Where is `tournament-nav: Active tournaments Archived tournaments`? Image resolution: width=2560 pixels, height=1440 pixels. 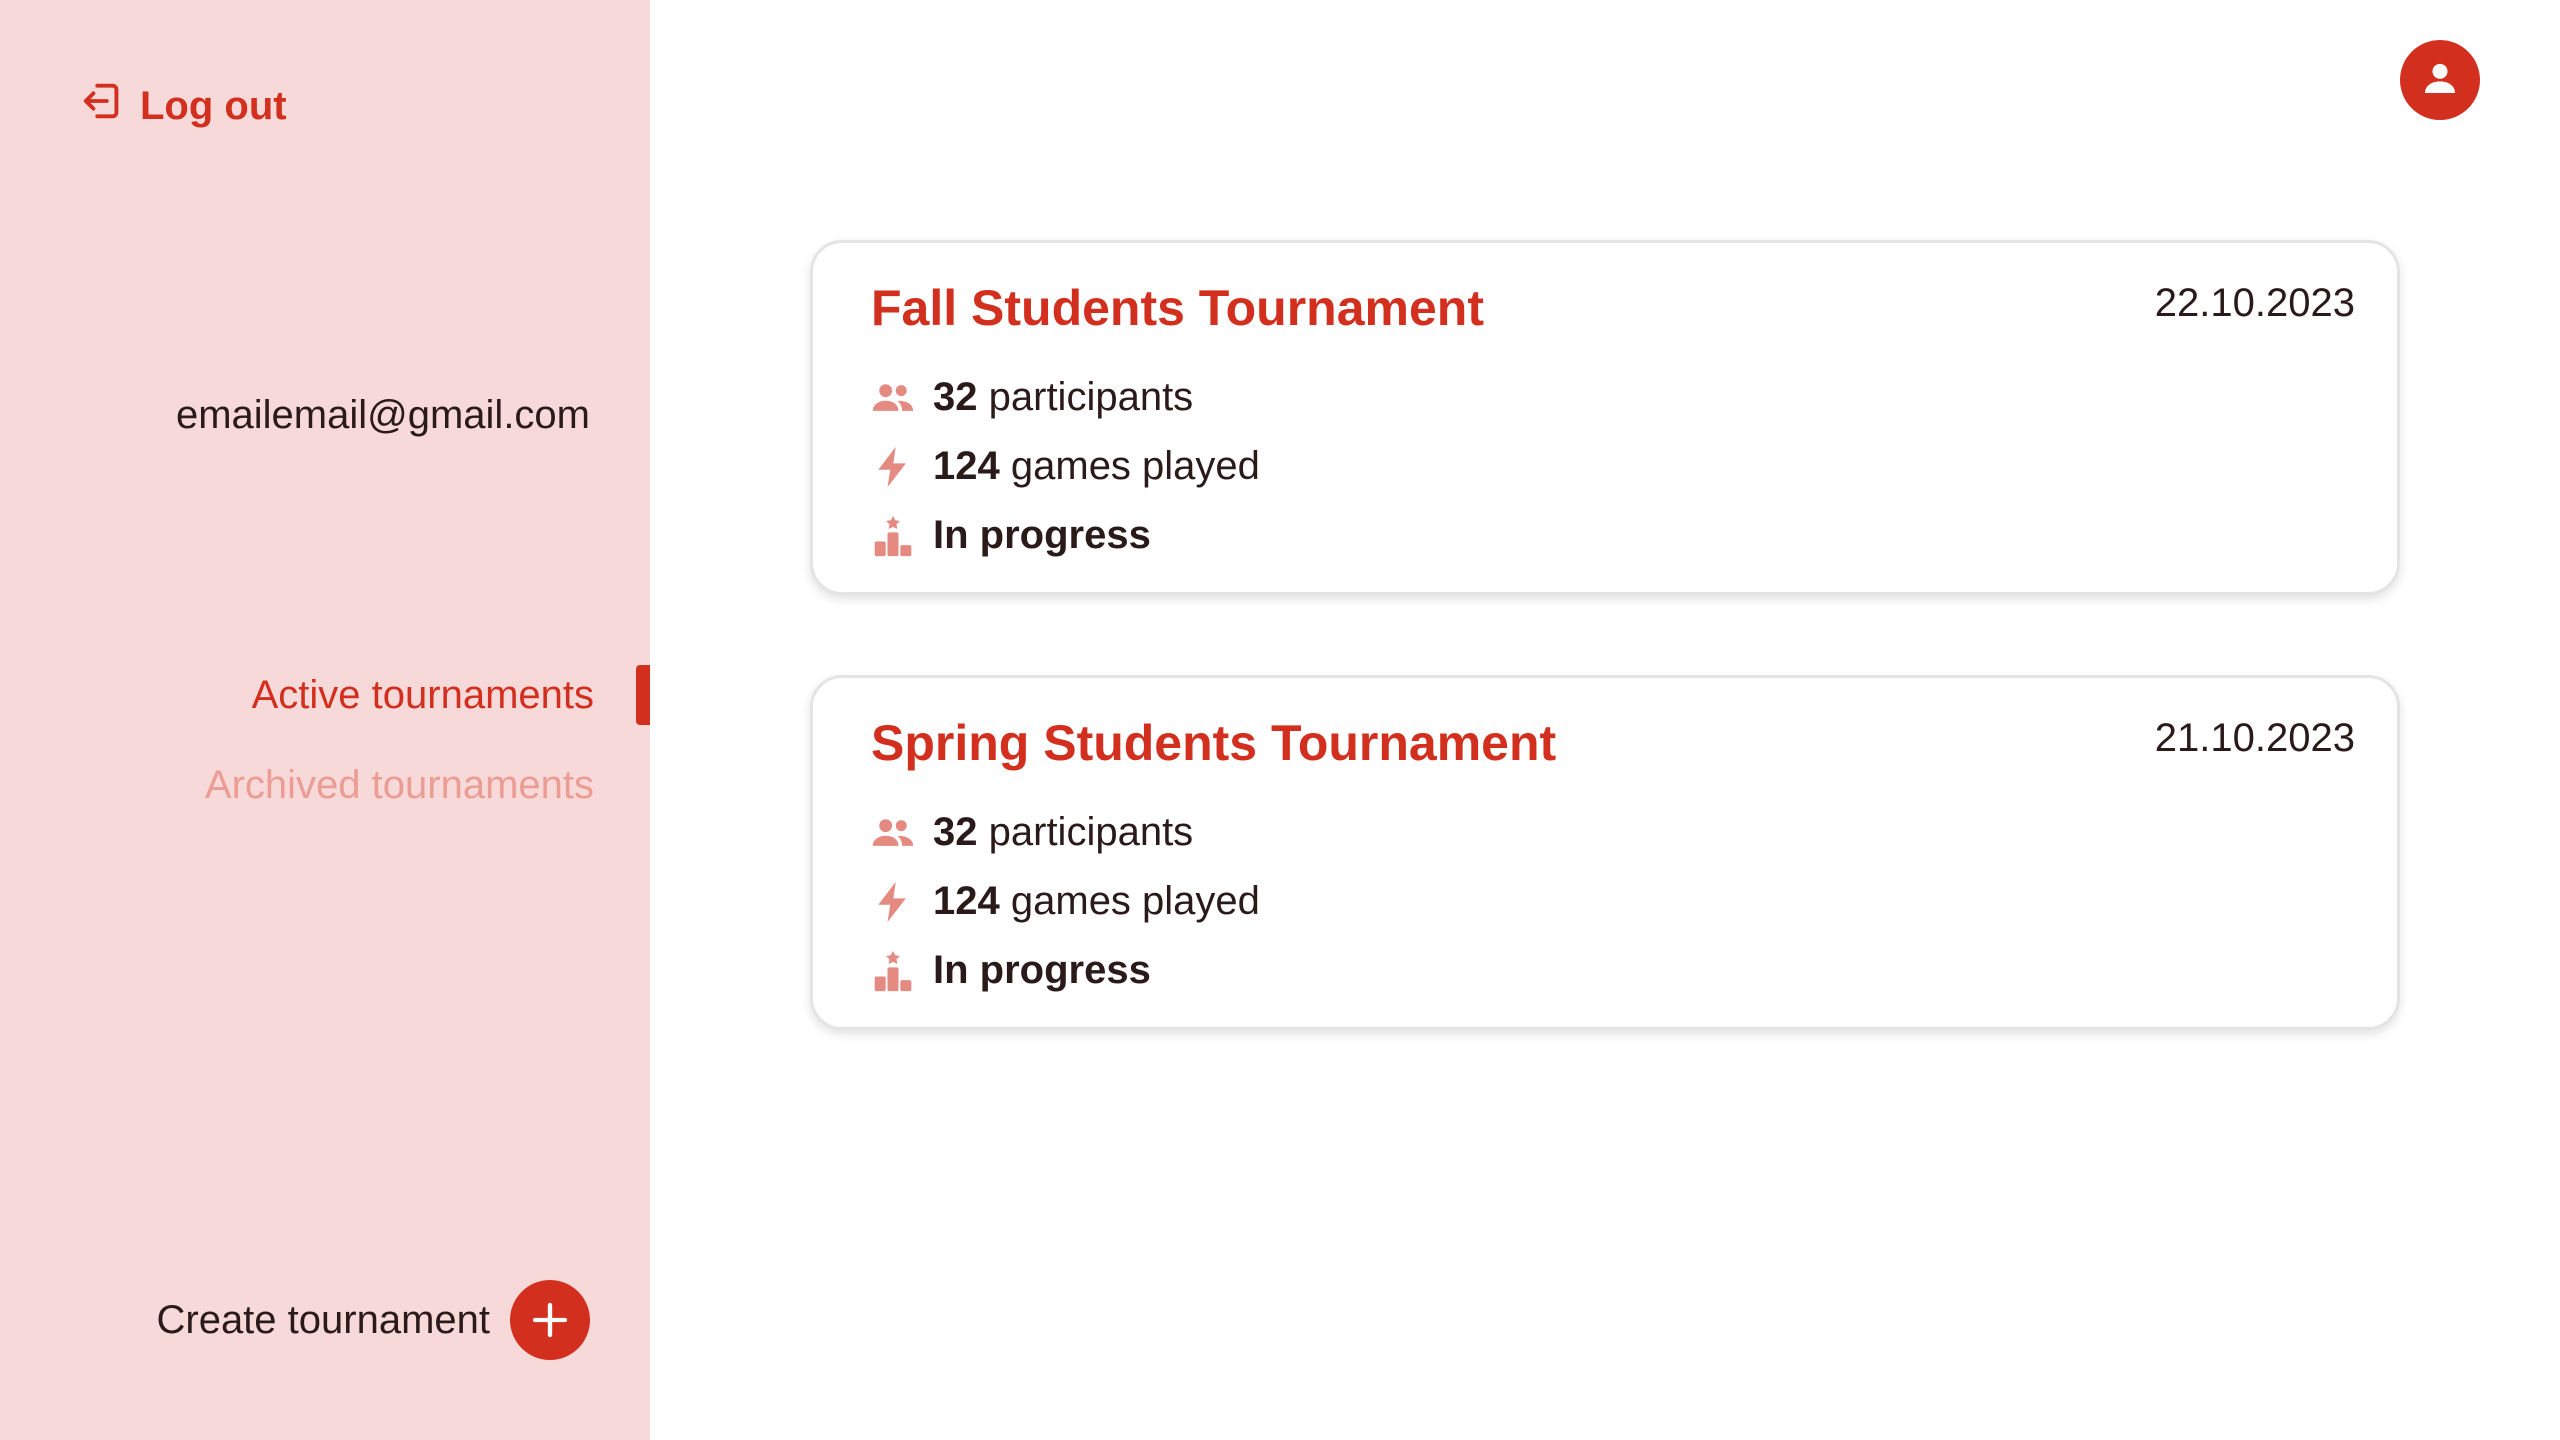 tournament-nav: Active tournaments Archived tournaments is located at coordinates (325, 740).